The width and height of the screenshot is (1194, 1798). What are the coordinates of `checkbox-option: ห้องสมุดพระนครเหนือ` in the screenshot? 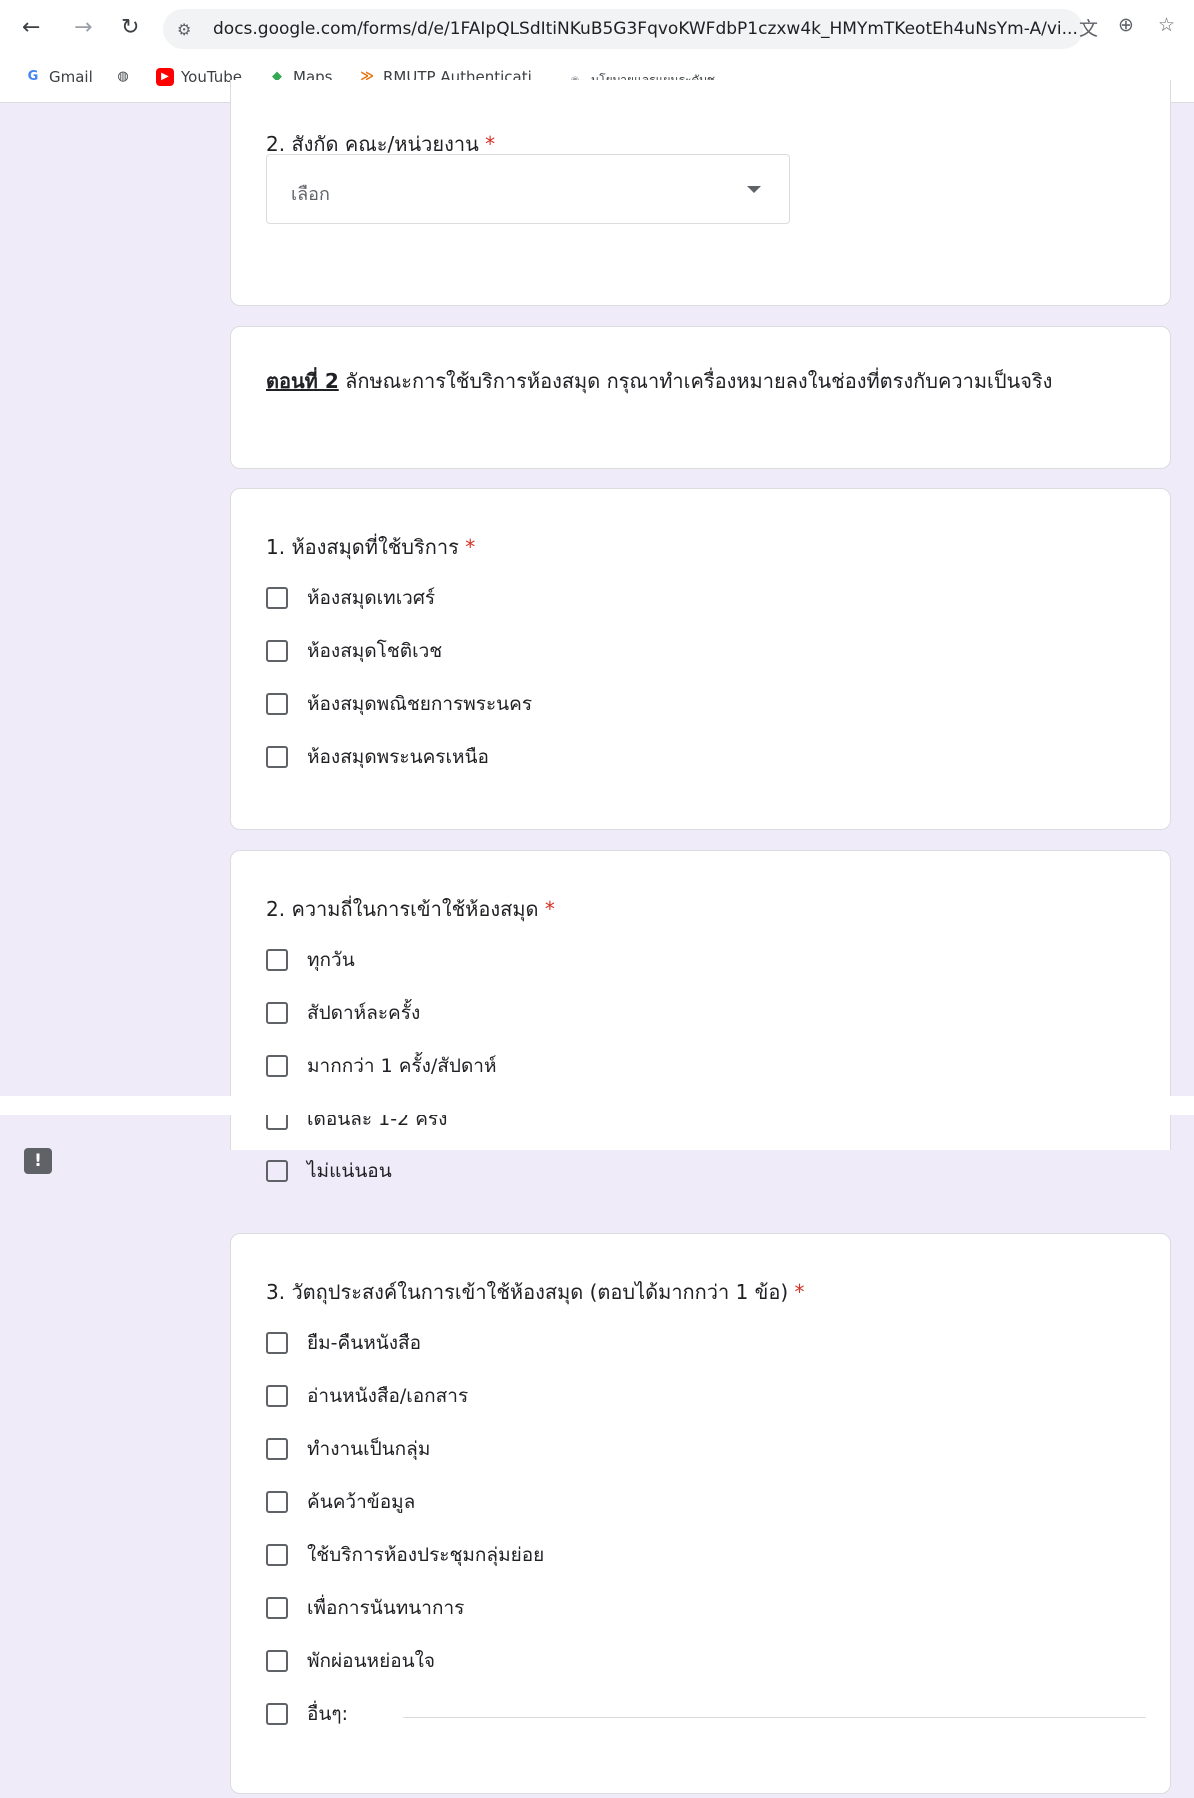 It's located at (377, 757).